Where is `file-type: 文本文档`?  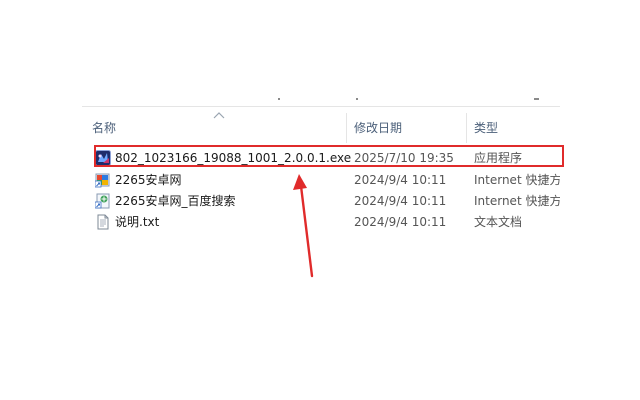
file-type: 文本文档 is located at coordinates (498, 222).